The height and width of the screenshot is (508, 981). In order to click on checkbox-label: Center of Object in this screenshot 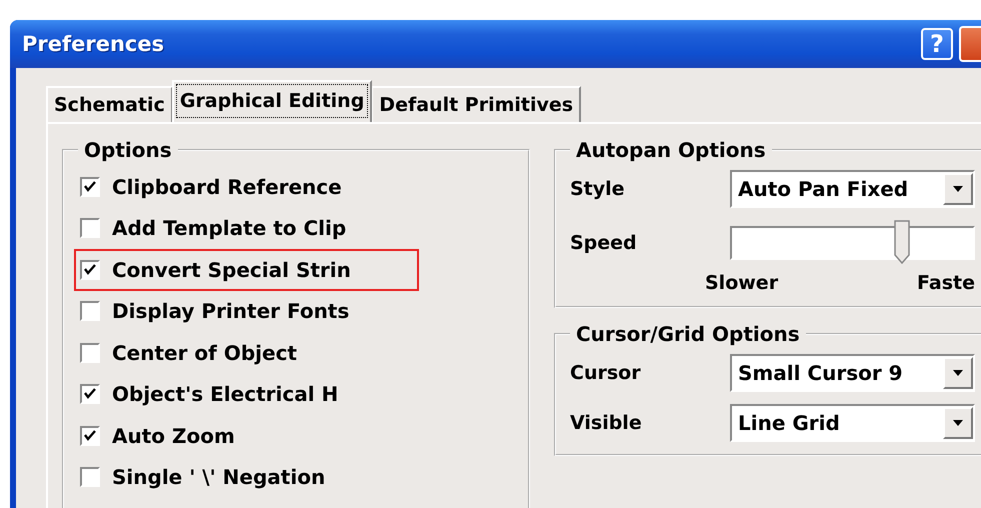, I will do `click(204, 352)`.